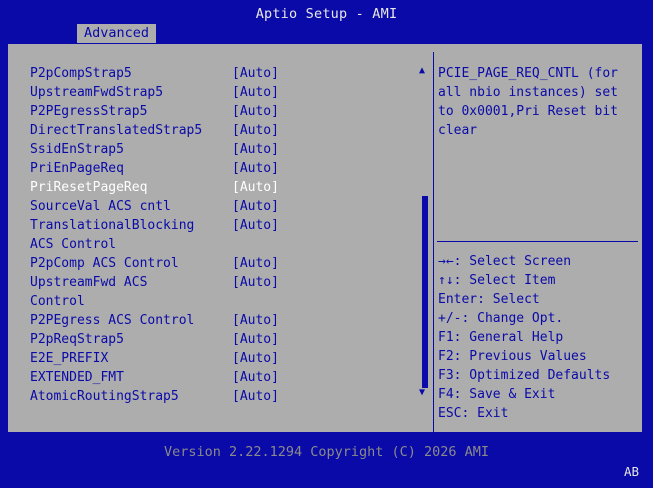 This screenshot has height=488, width=653. I want to click on setting-label: Control, so click(57, 301).